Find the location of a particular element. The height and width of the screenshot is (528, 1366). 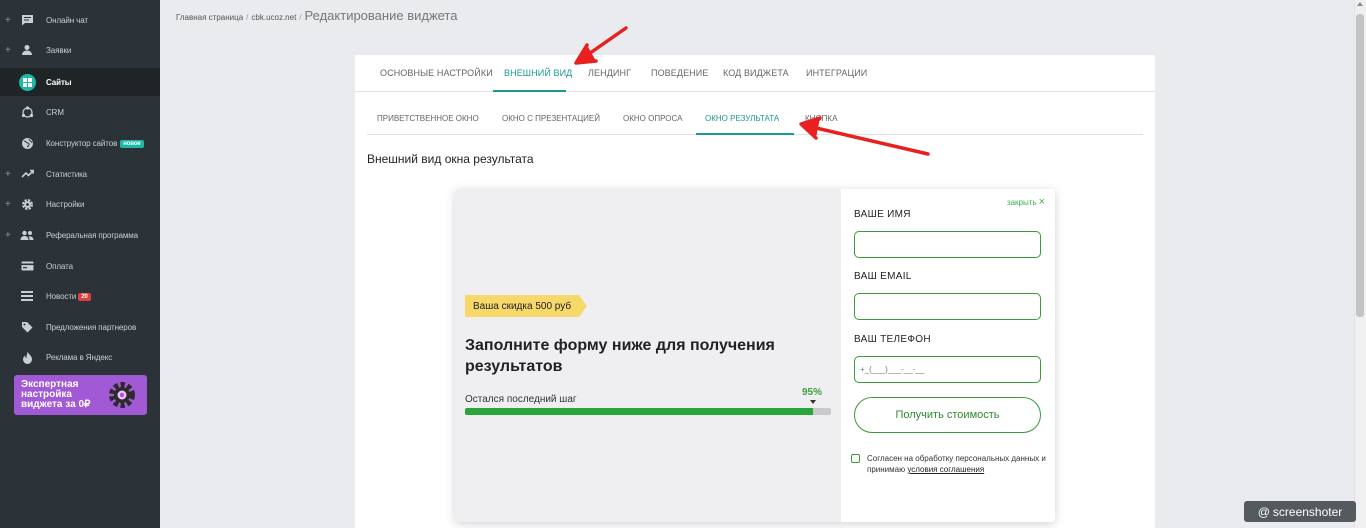

close-label: закрыть is located at coordinates (1021, 202).